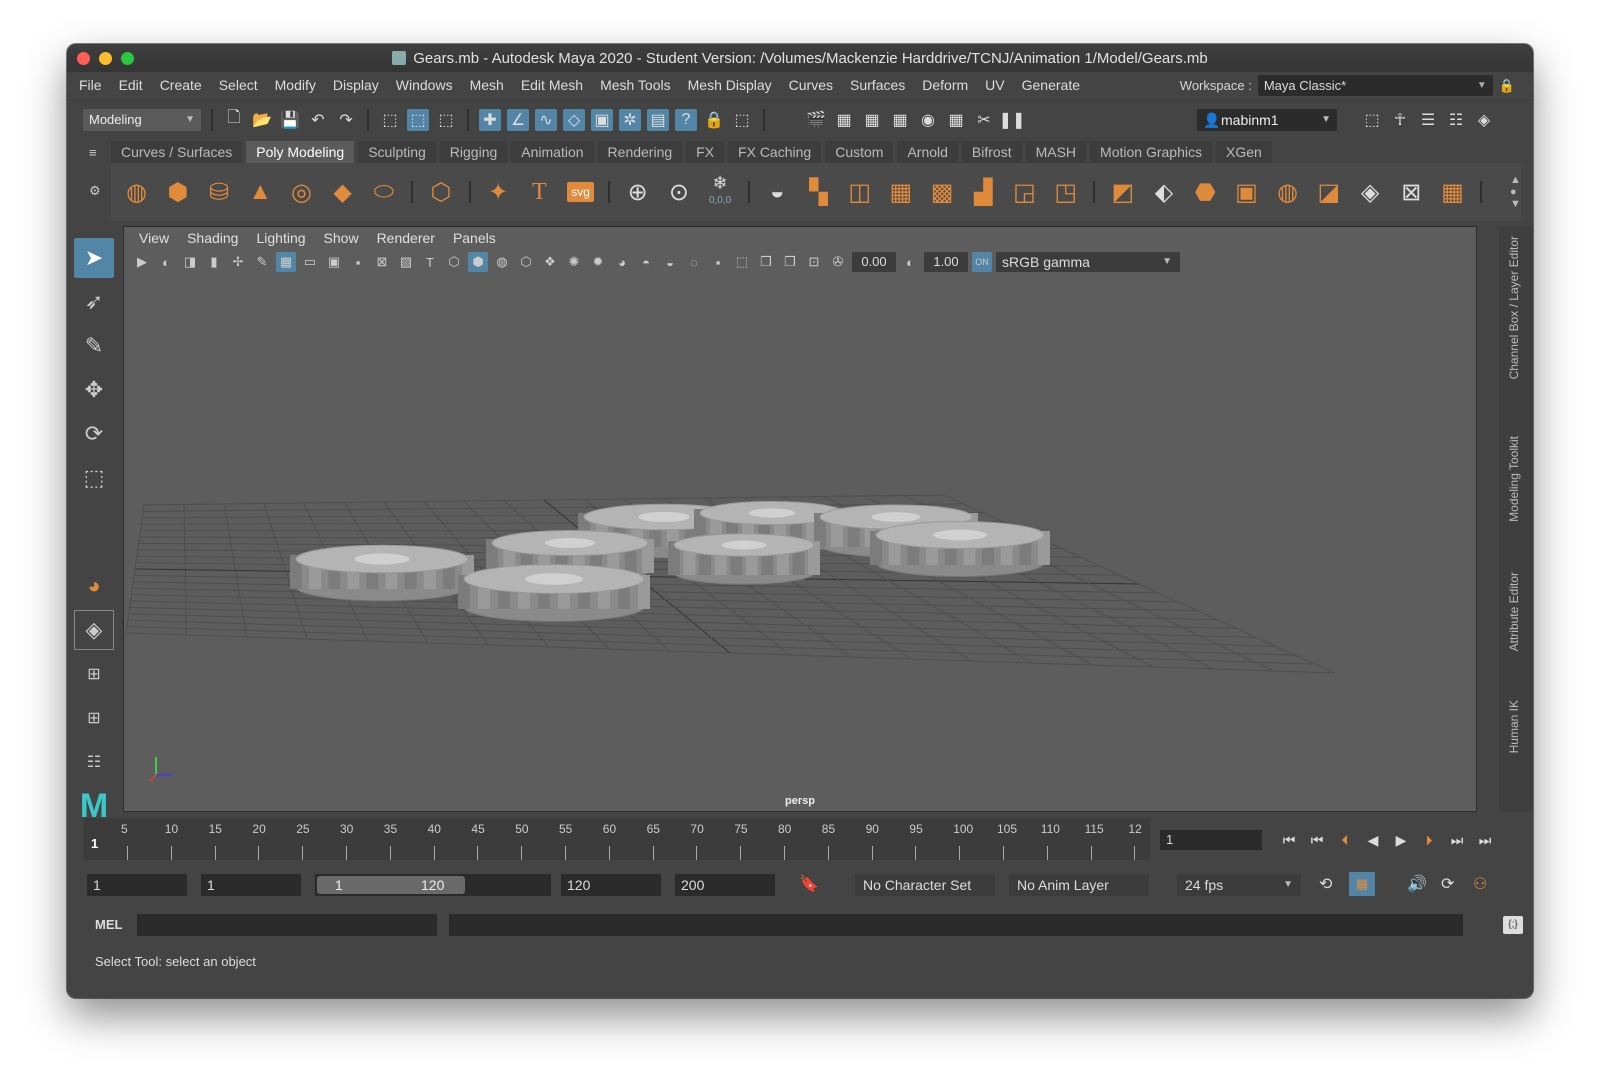 This screenshot has width=1600, height=1088. I want to click on exposure-icon: ✇, so click(838, 262).